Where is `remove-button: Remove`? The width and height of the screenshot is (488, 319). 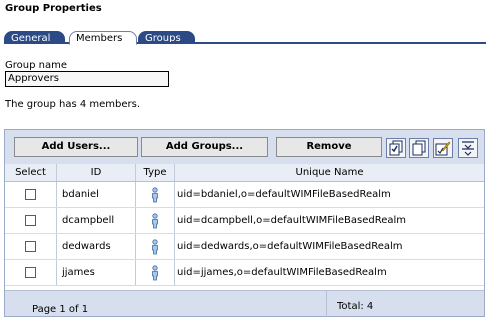
remove-button: Remove is located at coordinates (329, 147).